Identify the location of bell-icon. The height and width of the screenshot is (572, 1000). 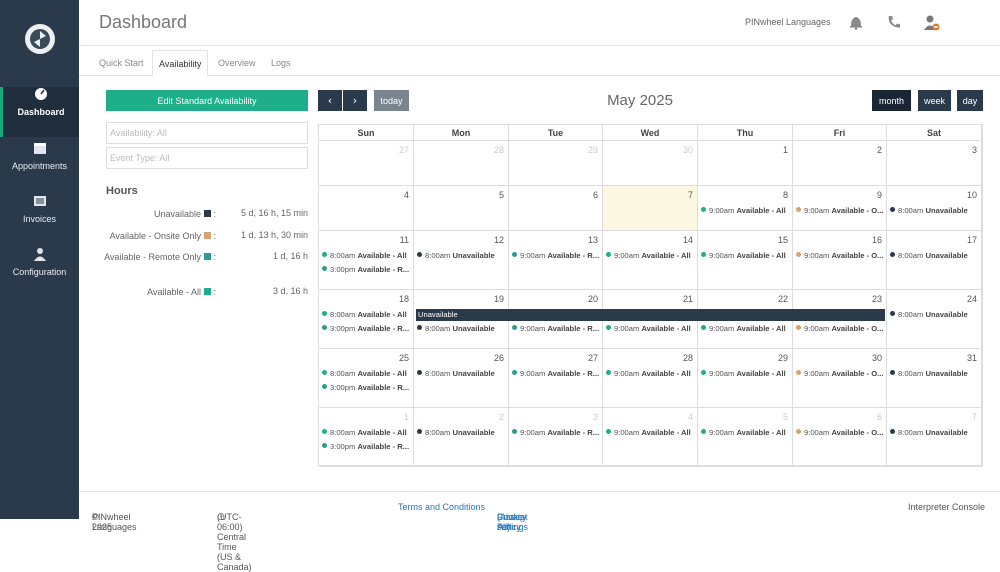
(856, 23).